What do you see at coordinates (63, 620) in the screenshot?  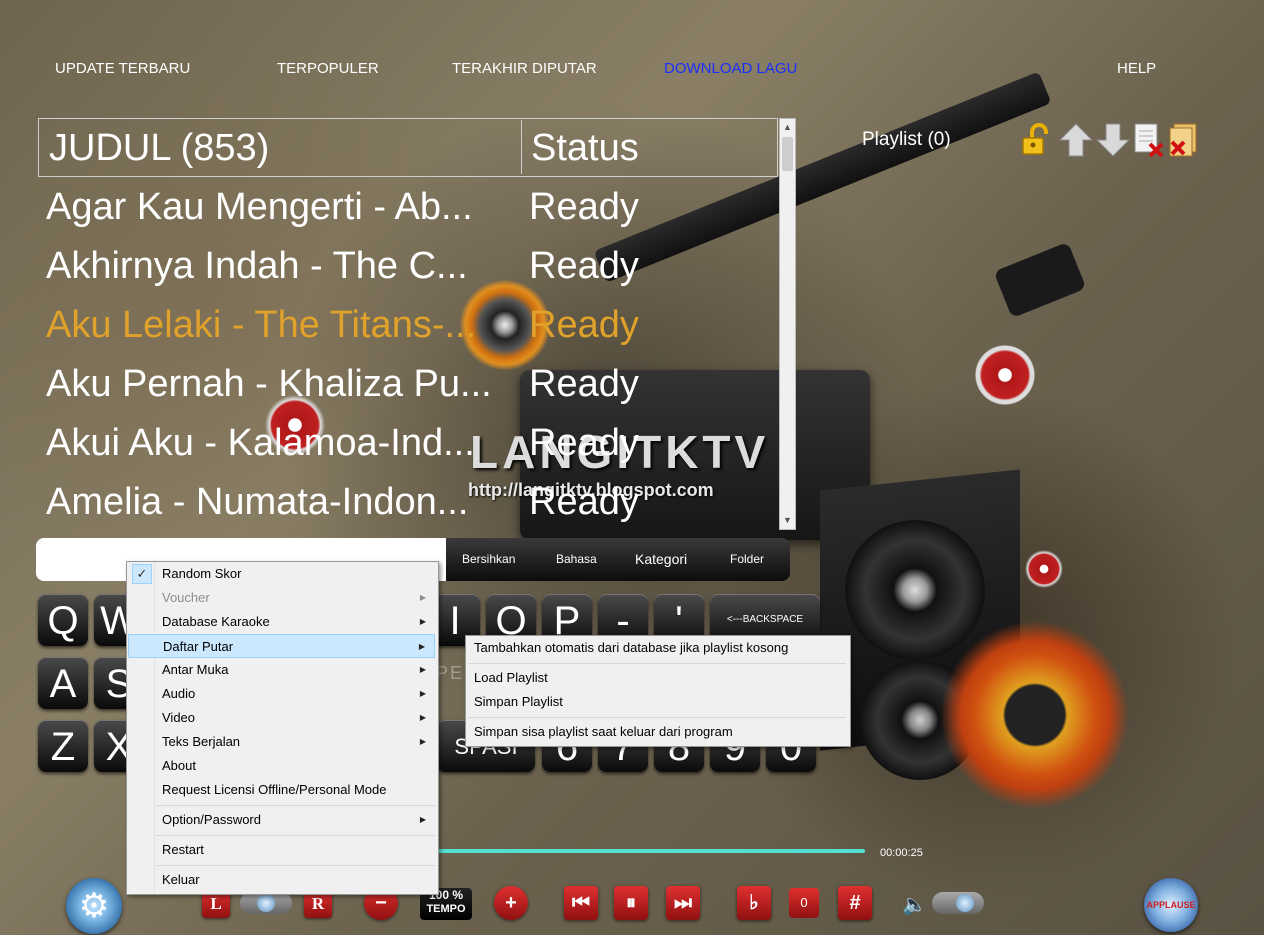 I see `key-q: Q` at bounding box center [63, 620].